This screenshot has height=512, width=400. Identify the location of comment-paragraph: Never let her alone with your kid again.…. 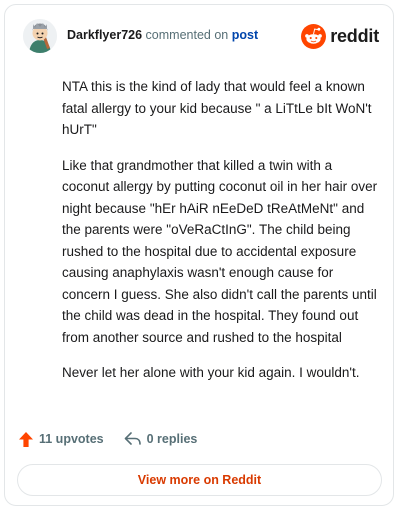
(211, 372).